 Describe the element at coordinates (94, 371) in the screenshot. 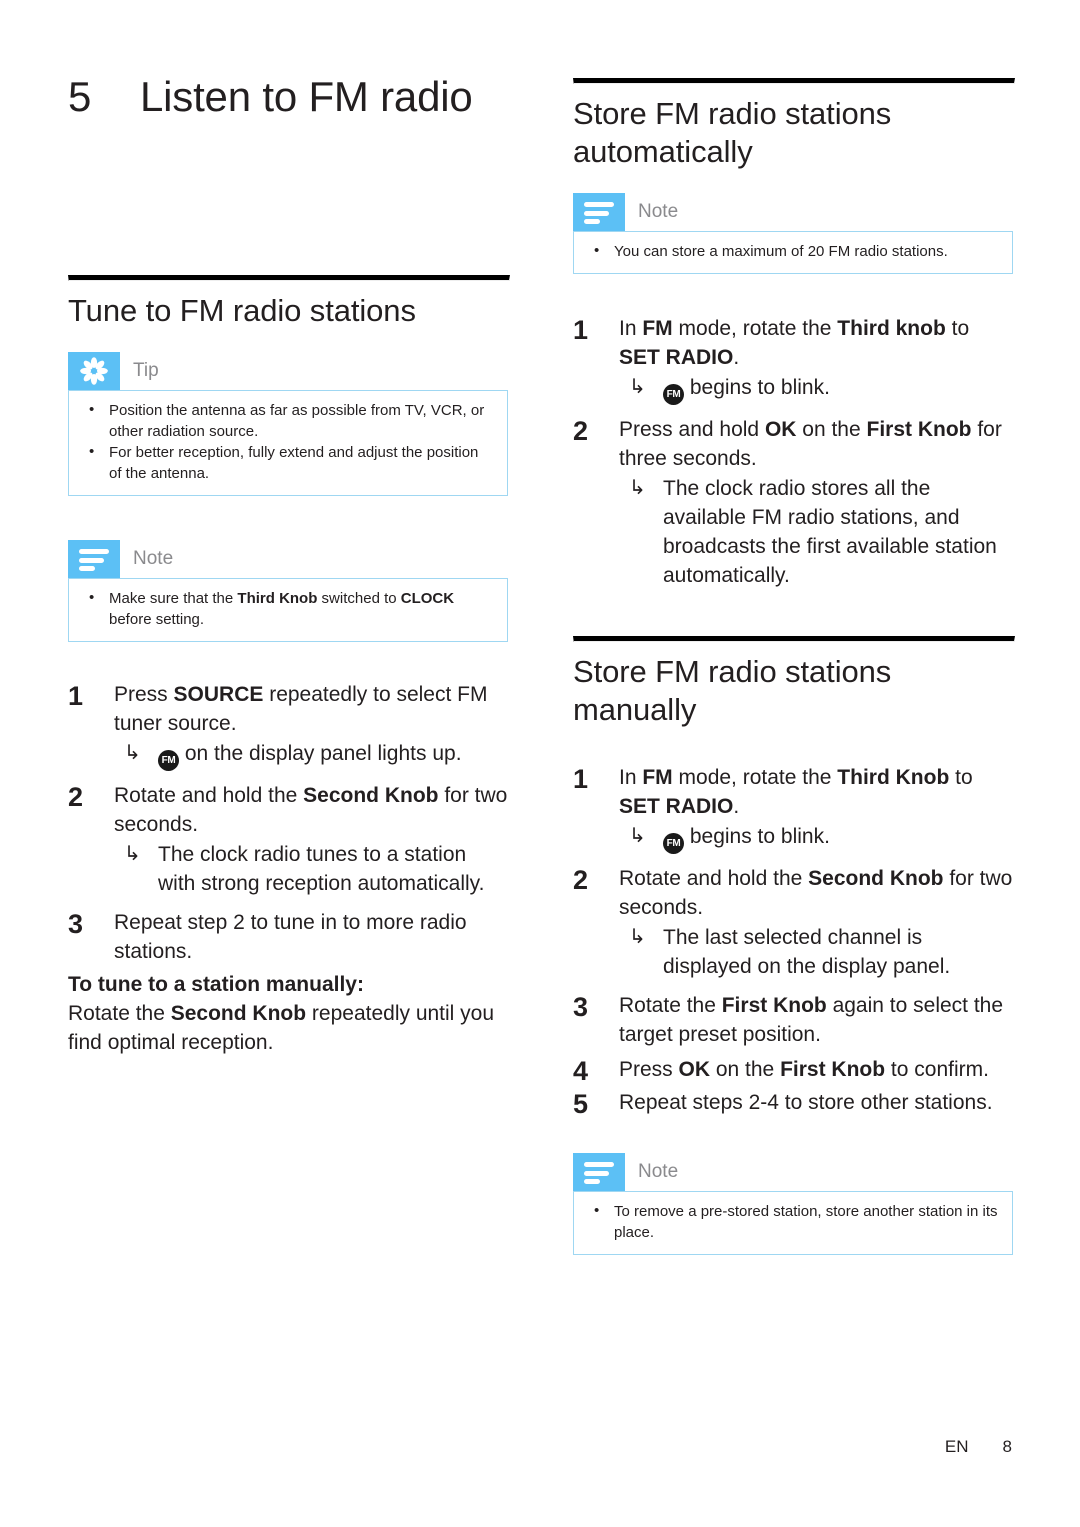

I see `asterisk-icon` at that location.